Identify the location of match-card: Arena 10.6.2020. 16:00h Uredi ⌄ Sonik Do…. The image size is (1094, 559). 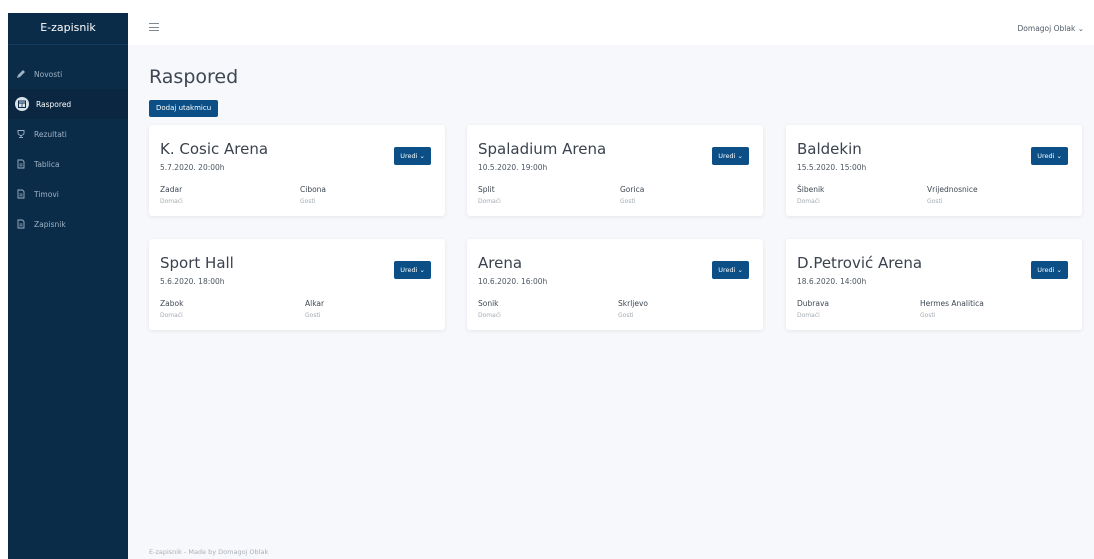
(615, 284).